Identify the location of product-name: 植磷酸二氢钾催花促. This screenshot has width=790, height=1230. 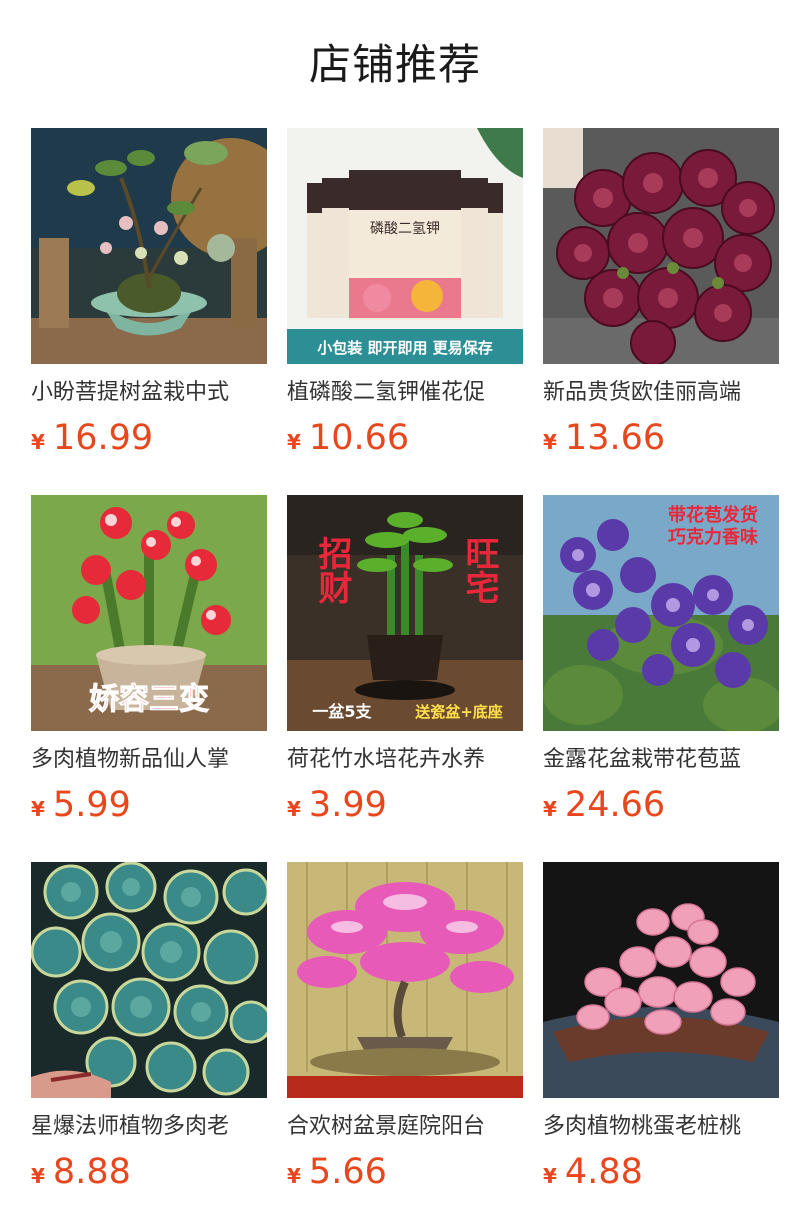
(405, 393).